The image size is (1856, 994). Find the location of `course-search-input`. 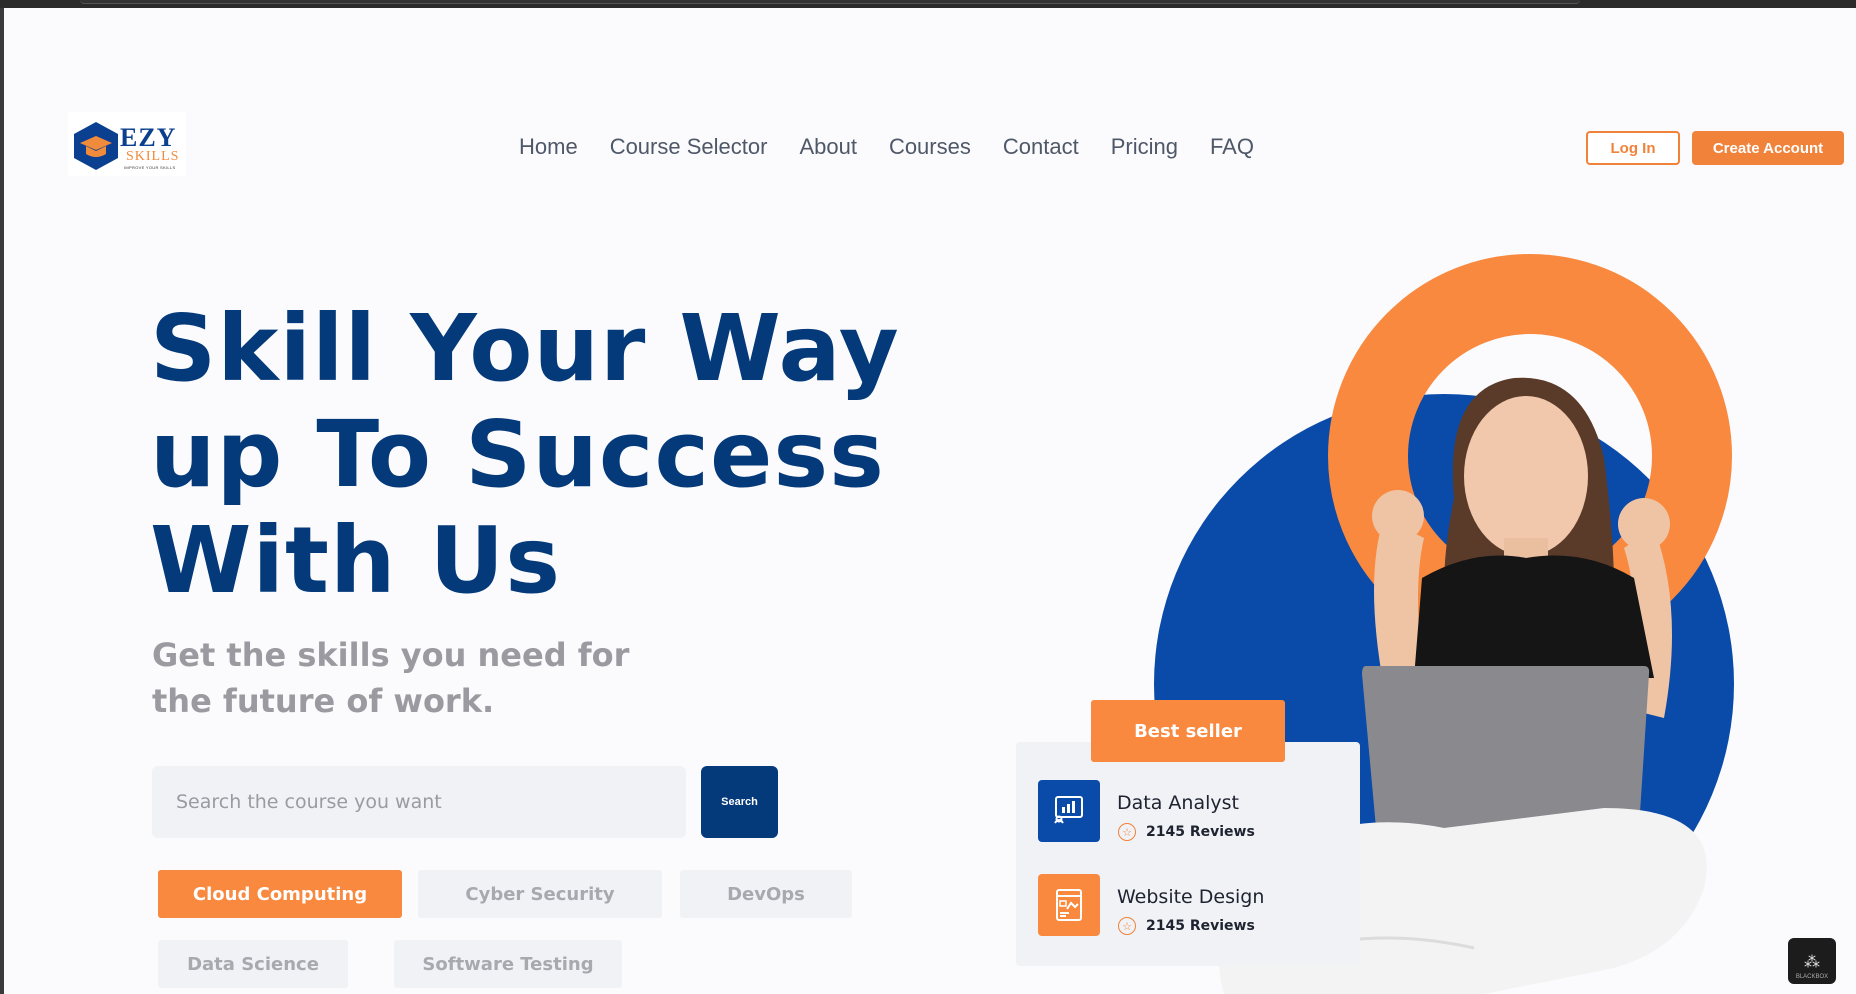

course-search-input is located at coordinates (419, 802).